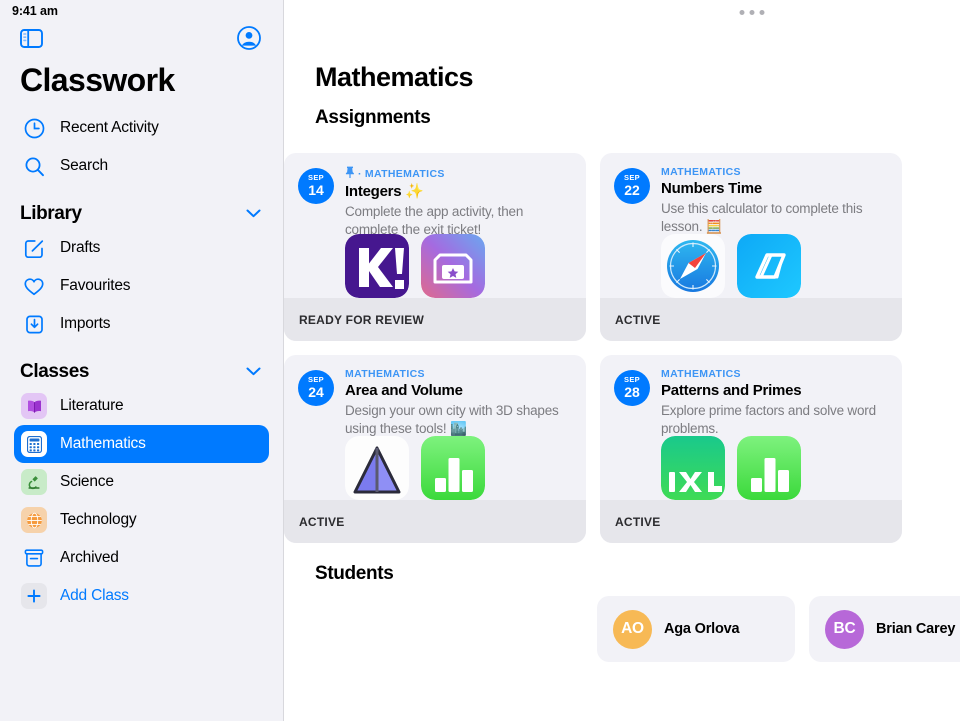 This screenshot has width=960, height=721. I want to click on calculator-icon, so click(34, 444).